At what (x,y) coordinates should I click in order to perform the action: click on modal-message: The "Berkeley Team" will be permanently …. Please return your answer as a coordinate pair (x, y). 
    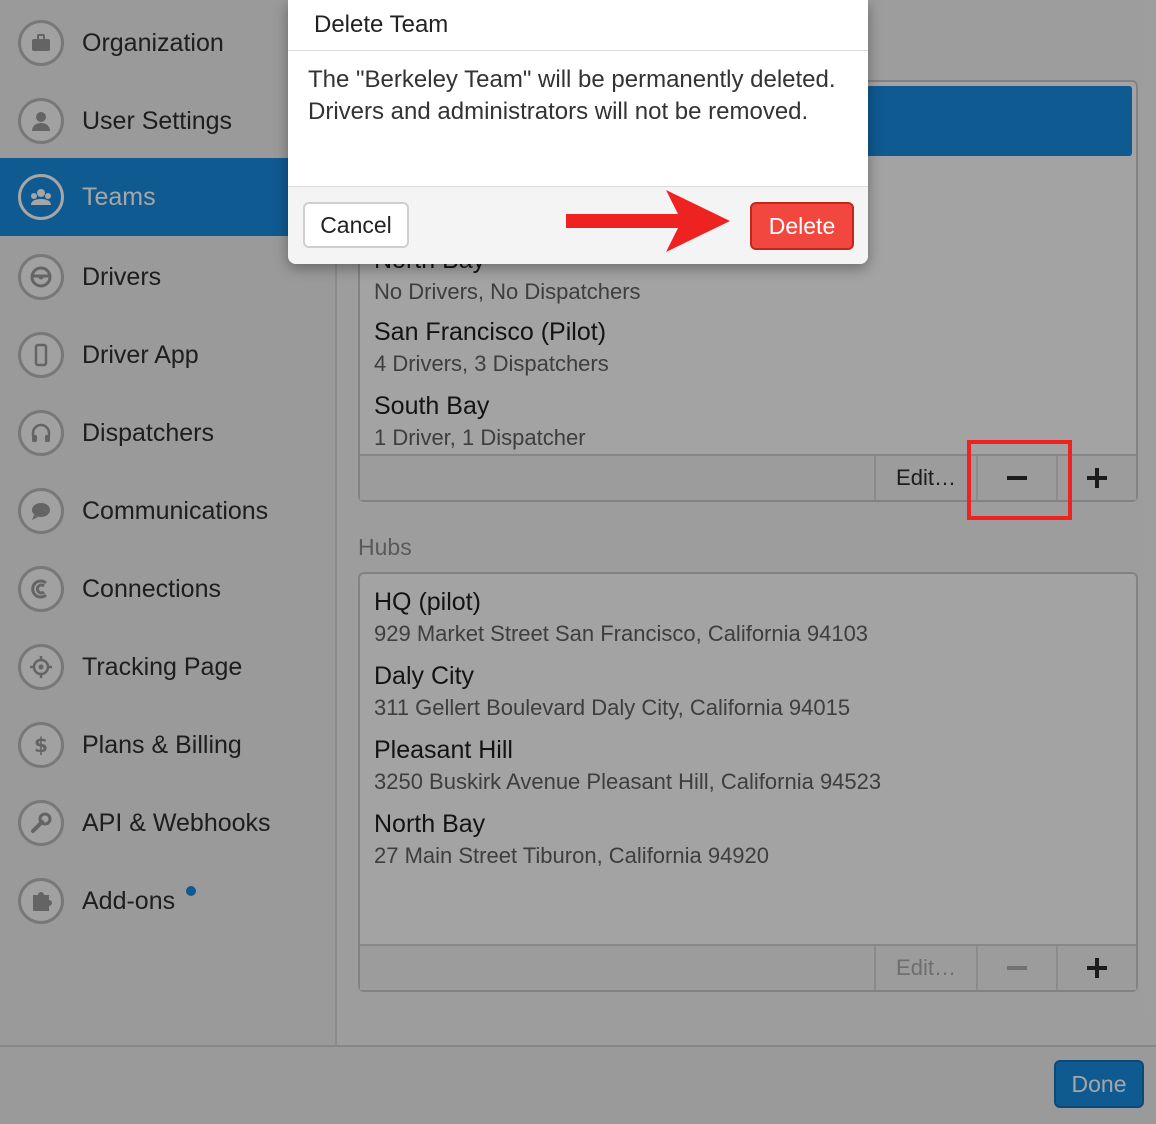
    Looking at the image, I should click on (572, 95).